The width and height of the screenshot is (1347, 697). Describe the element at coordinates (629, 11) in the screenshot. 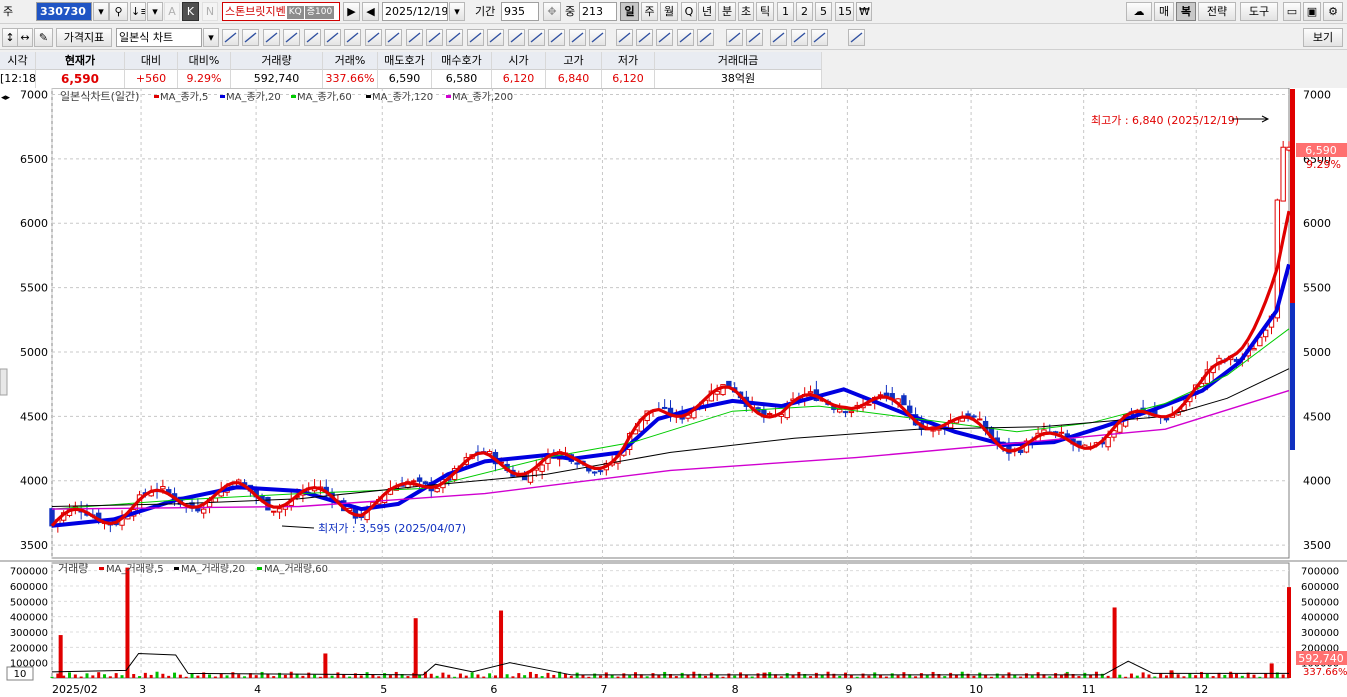

I see `timeframe-button: 일` at that location.